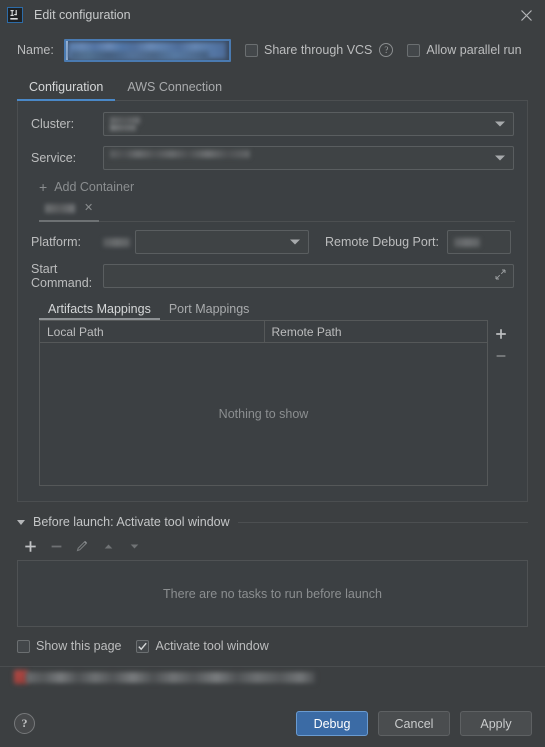 The image size is (545, 747). I want to click on mapping-tabs: Artifacts Mappings Port Mappings, so click(276, 309).